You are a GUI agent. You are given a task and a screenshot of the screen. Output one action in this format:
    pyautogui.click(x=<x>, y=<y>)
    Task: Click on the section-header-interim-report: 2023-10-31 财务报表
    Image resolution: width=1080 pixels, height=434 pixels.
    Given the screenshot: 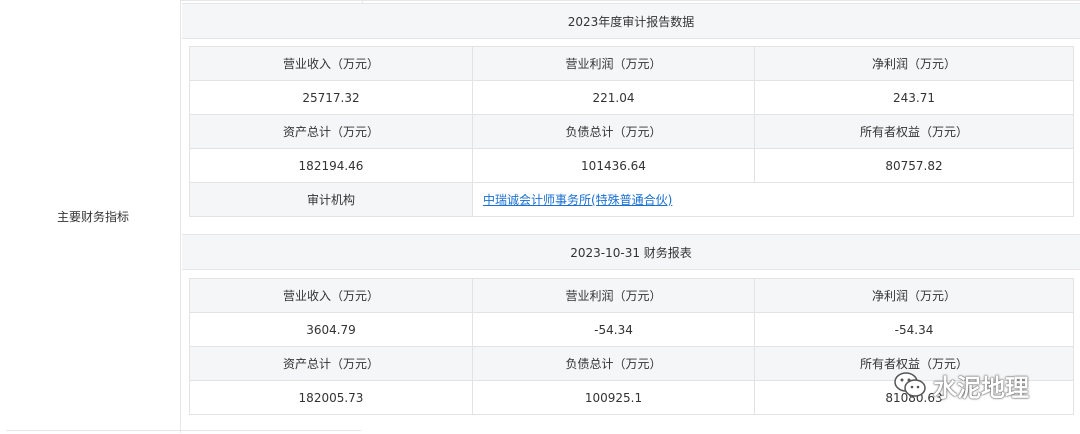 What is the action you would take?
    pyautogui.click(x=631, y=252)
    